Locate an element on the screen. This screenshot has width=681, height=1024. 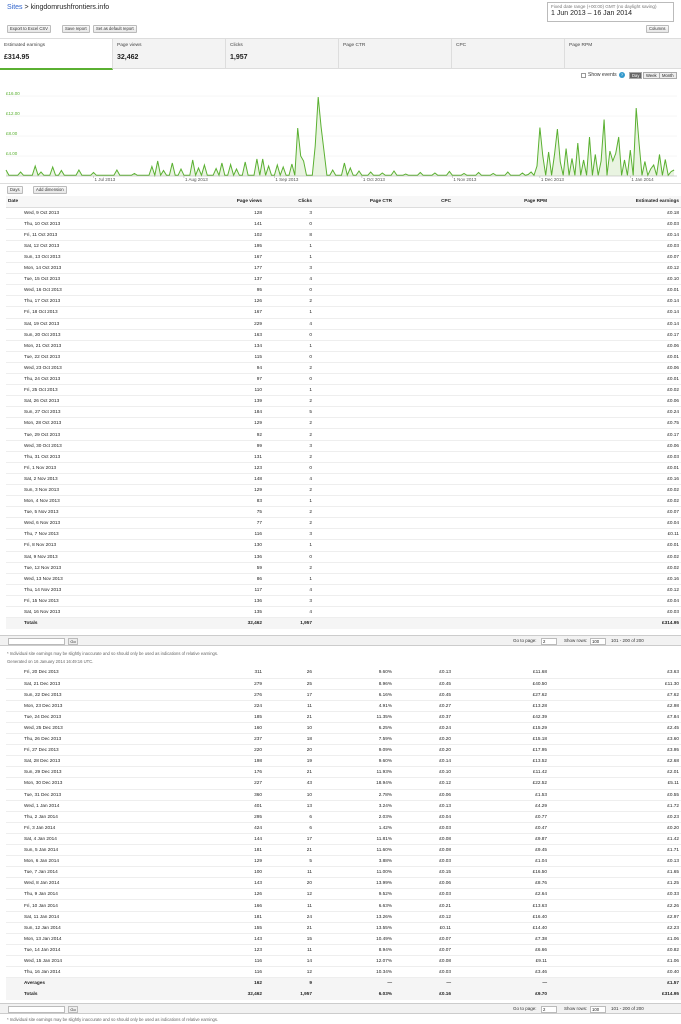
tab-page-views: Page views 32,462 is located at coordinates (169, 54).